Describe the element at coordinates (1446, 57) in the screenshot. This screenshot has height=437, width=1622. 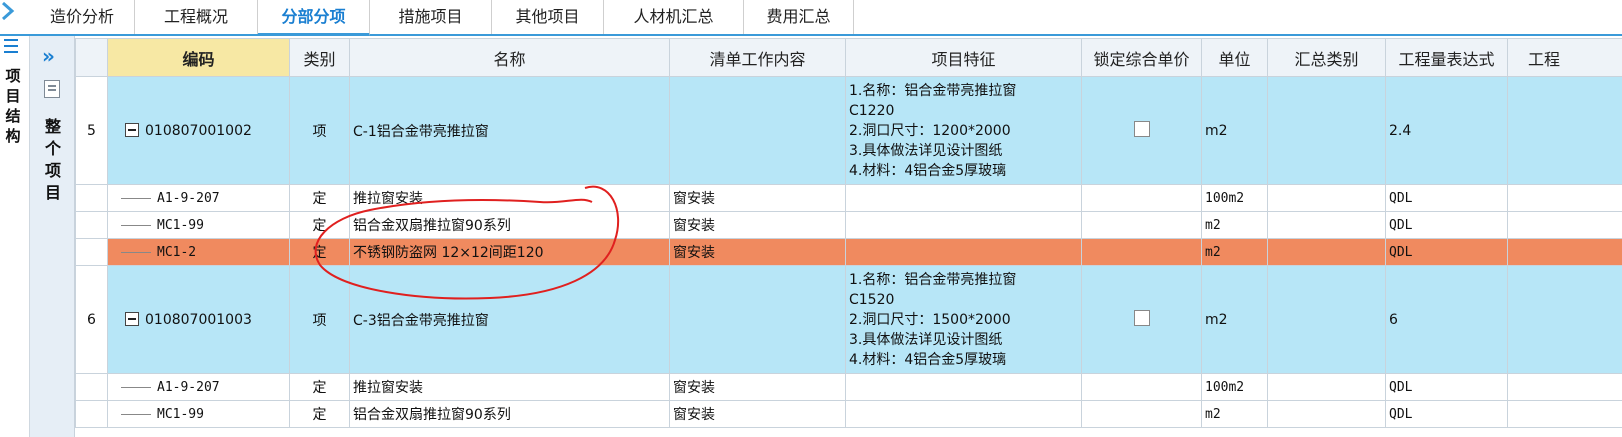
I see `col-quantity-expression-header: 工程量表达式` at that location.